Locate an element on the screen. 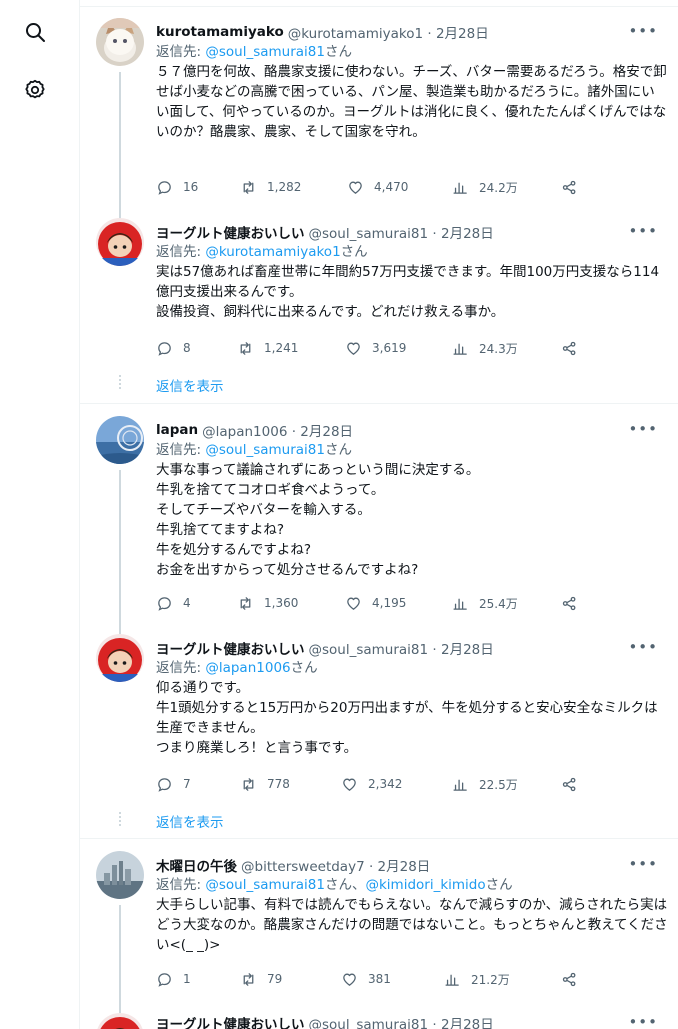 The height and width of the screenshot is (1029, 678). views-button: 21.2万 is located at coordinates (477, 979).